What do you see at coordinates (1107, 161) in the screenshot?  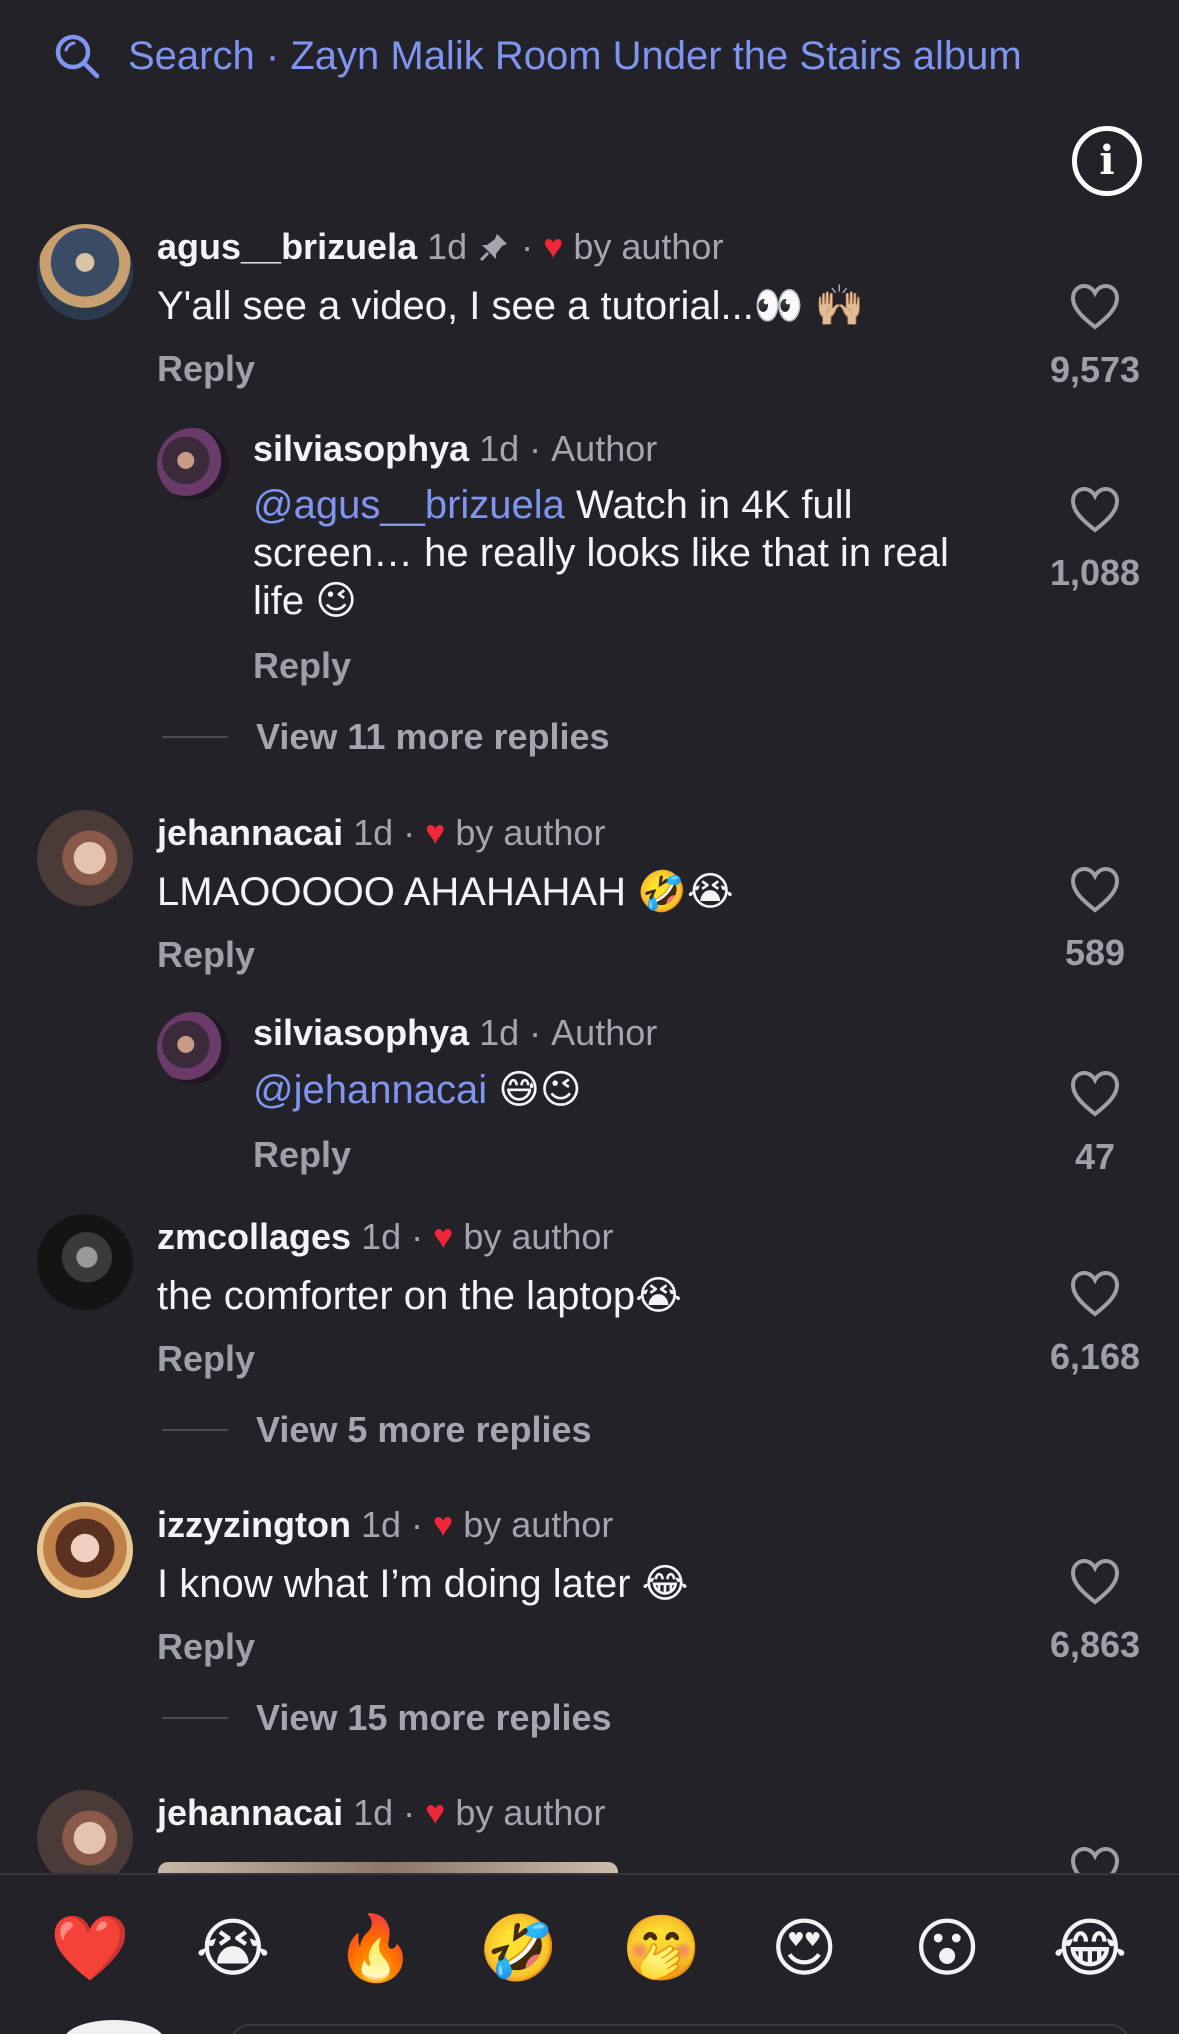 I see `info-icon: i` at bounding box center [1107, 161].